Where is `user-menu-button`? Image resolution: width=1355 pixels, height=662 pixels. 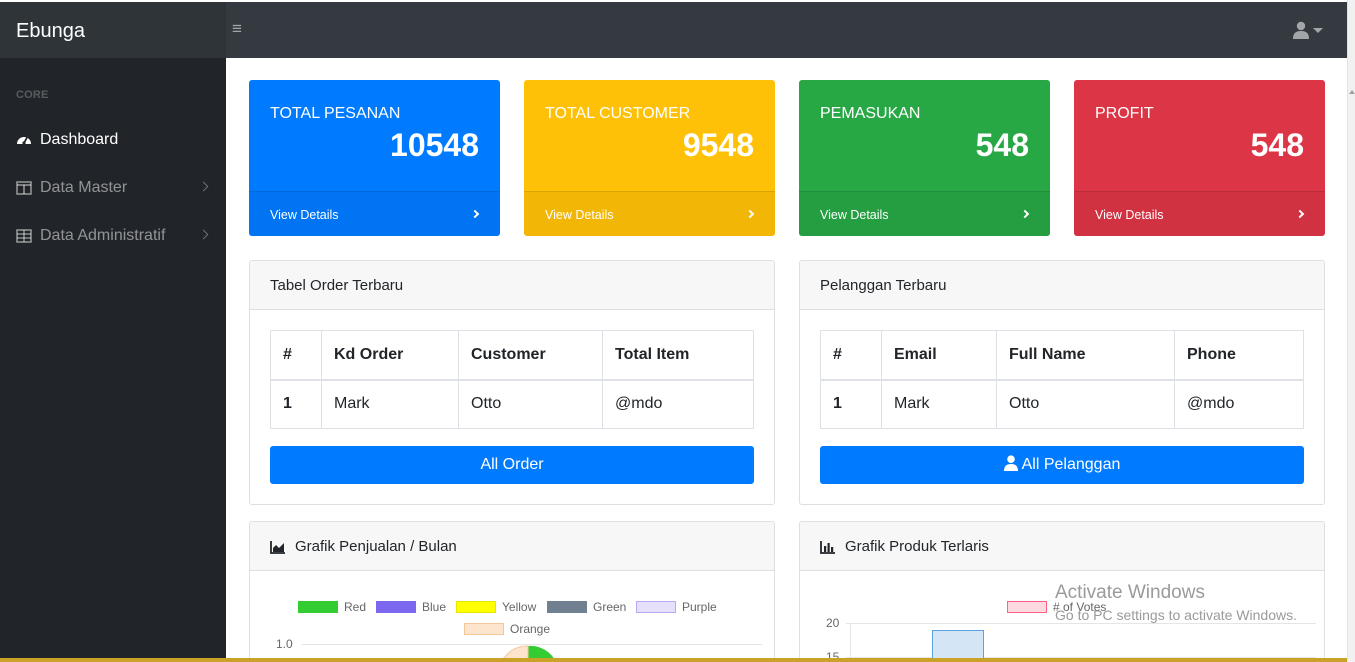
user-menu-button is located at coordinates (1310, 31).